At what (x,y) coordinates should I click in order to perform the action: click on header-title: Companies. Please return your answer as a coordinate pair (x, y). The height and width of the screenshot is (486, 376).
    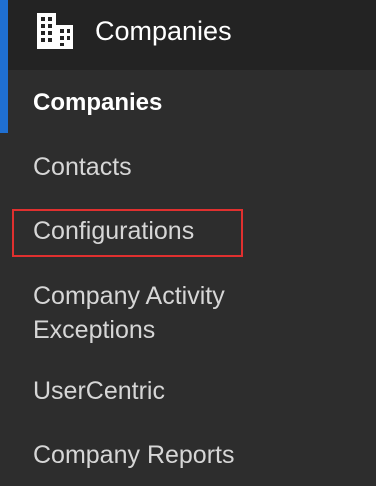
    Looking at the image, I should click on (163, 31).